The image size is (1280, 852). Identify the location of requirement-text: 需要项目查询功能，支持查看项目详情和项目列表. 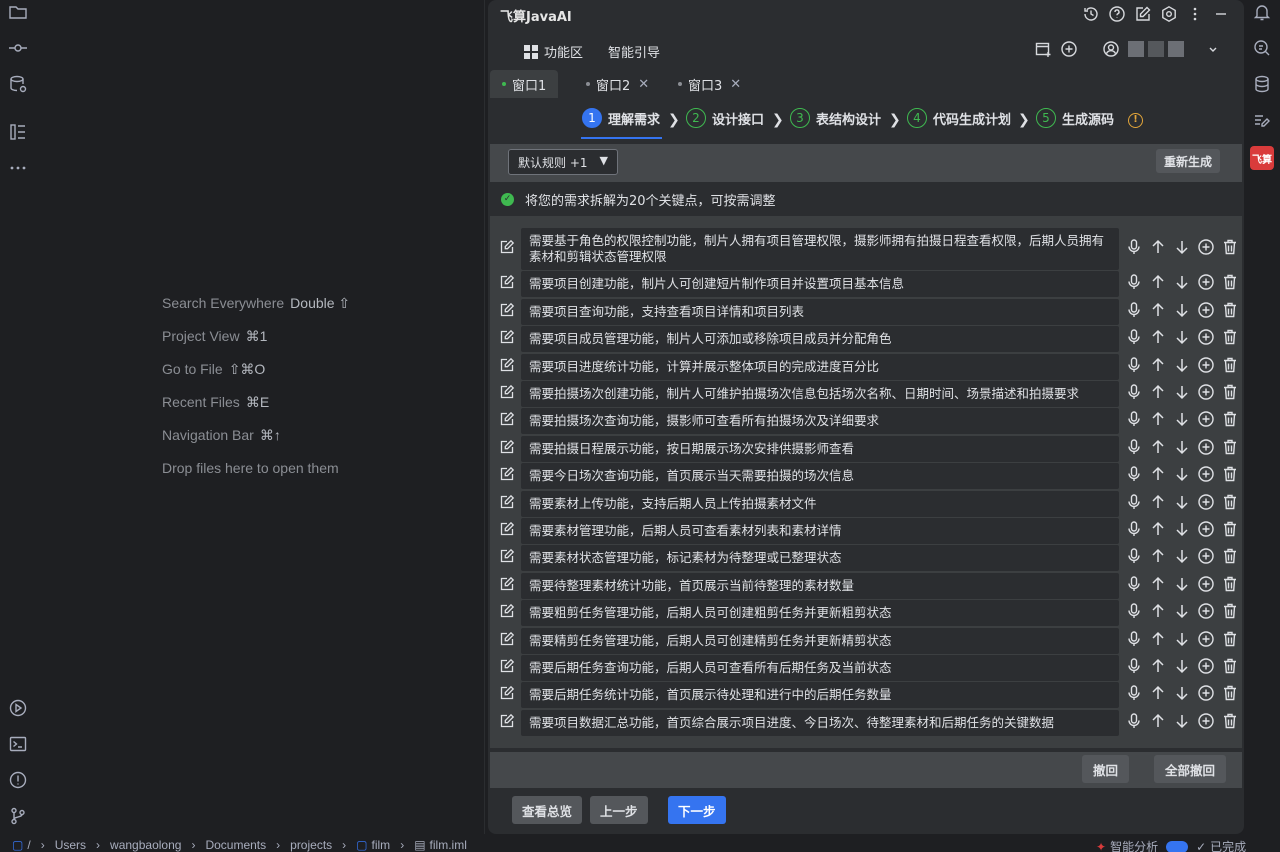
(820, 311).